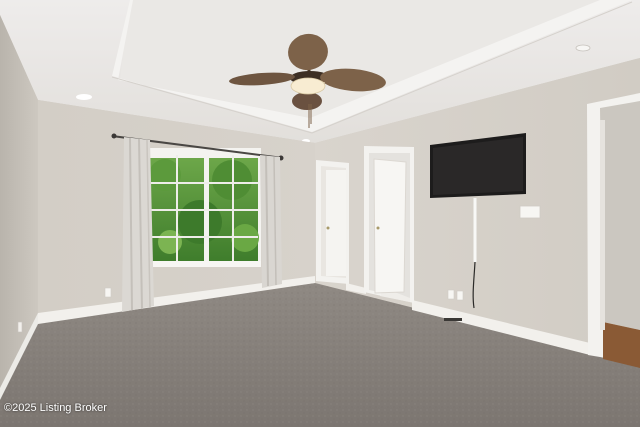 This screenshot has width=640, height=427. Describe the element at coordinates (613, 230) in the screenshot. I see `hallway-doorway` at that location.